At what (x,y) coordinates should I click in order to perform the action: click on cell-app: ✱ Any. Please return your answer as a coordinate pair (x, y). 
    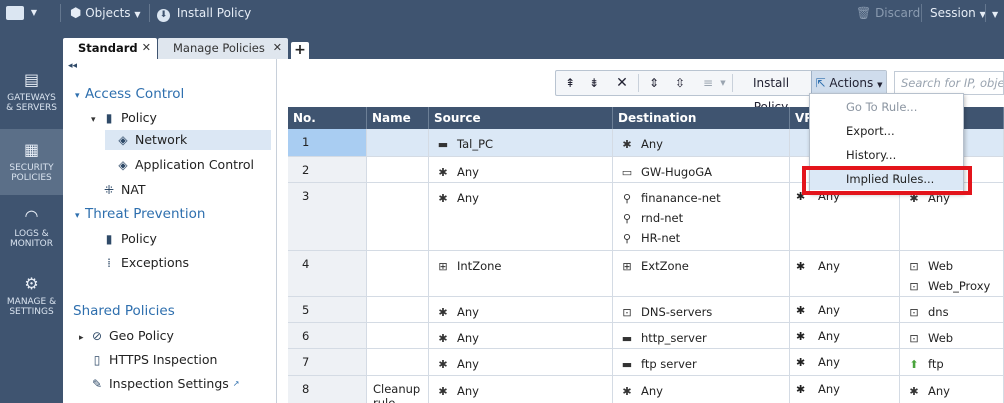
    Looking at the image, I should click on (952, 389).